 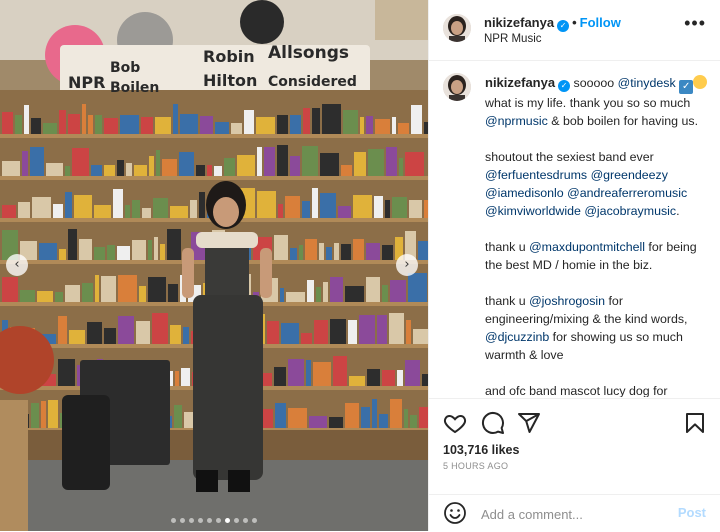 I want to click on sign-npr: NPR, so click(x=86, y=82).